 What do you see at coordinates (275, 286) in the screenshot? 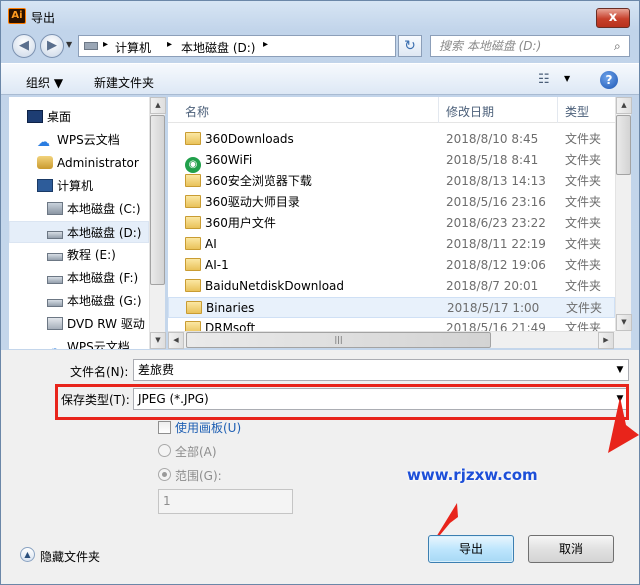
I see `file-name: BaiduNetdiskDownload` at bounding box center [275, 286].